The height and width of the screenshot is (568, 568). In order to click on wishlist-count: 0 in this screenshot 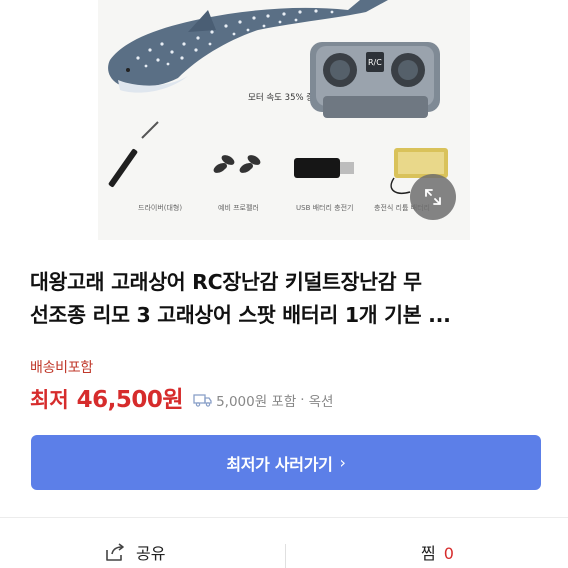, I will do `click(448, 553)`.